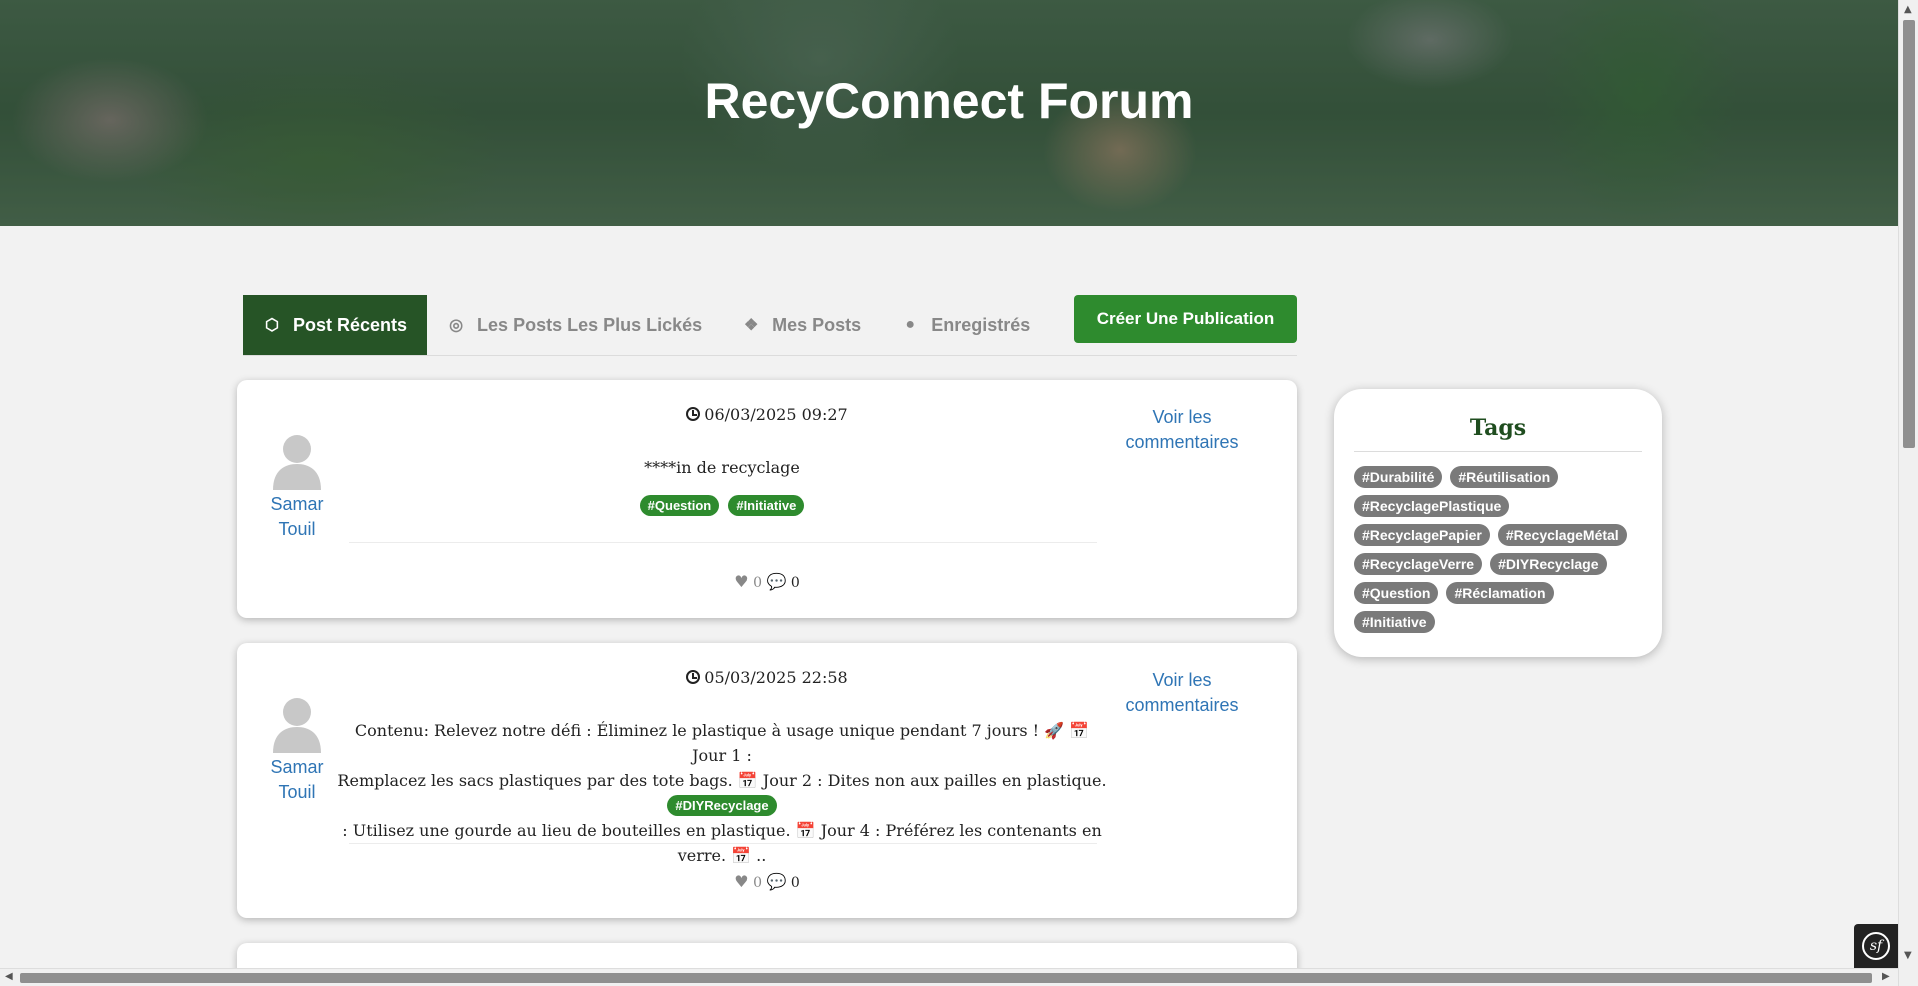 The width and height of the screenshot is (1918, 986). Describe the element at coordinates (1394, 622) in the screenshot. I see `tag-chip: #Initiative` at that location.